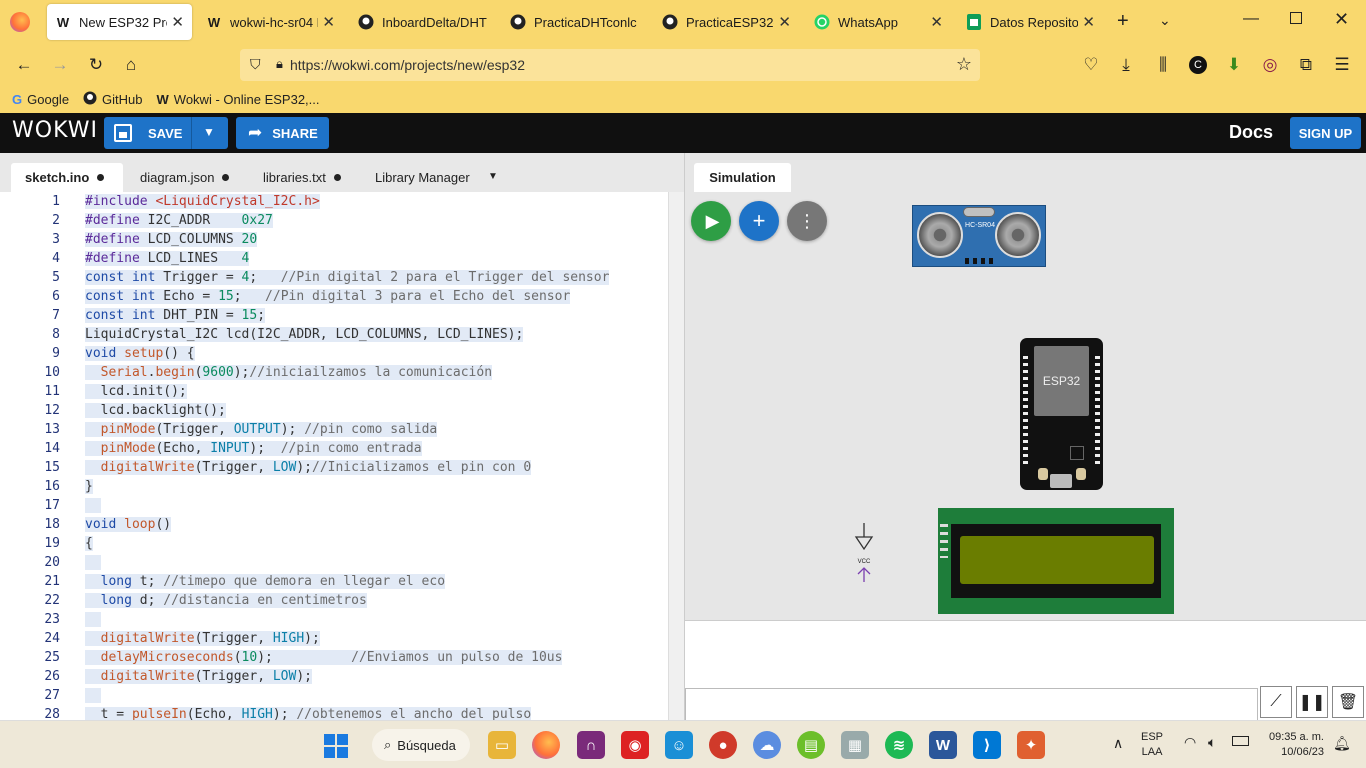  I want to click on taskbar-search: ⌕ Búsqueda, so click(421, 745).